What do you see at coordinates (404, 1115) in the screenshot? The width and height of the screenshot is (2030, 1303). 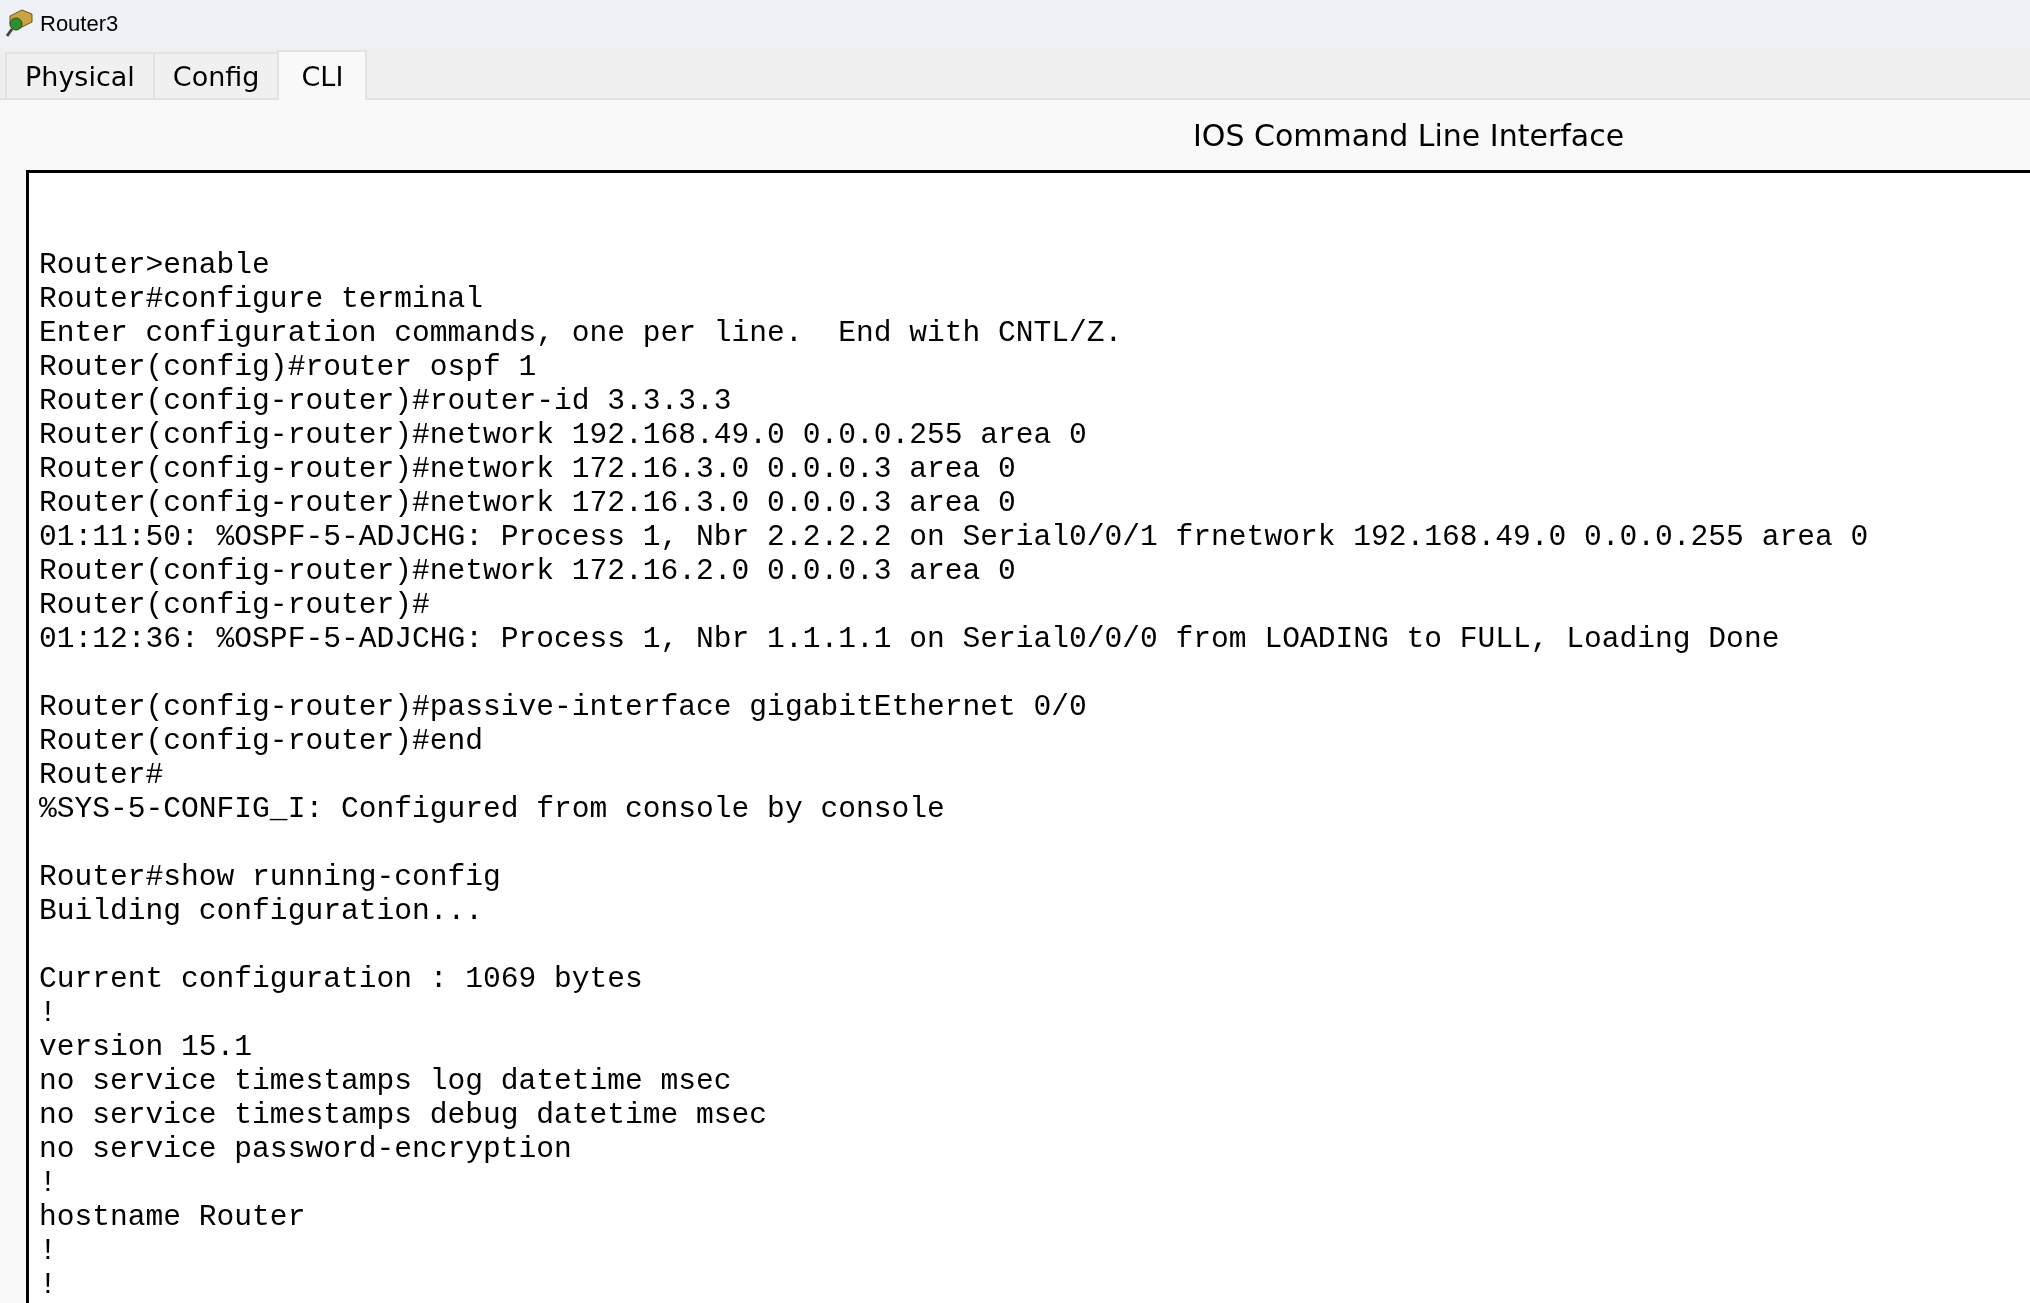 I see `terminal-line: no service timestamps debug datetime msec` at bounding box center [404, 1115].